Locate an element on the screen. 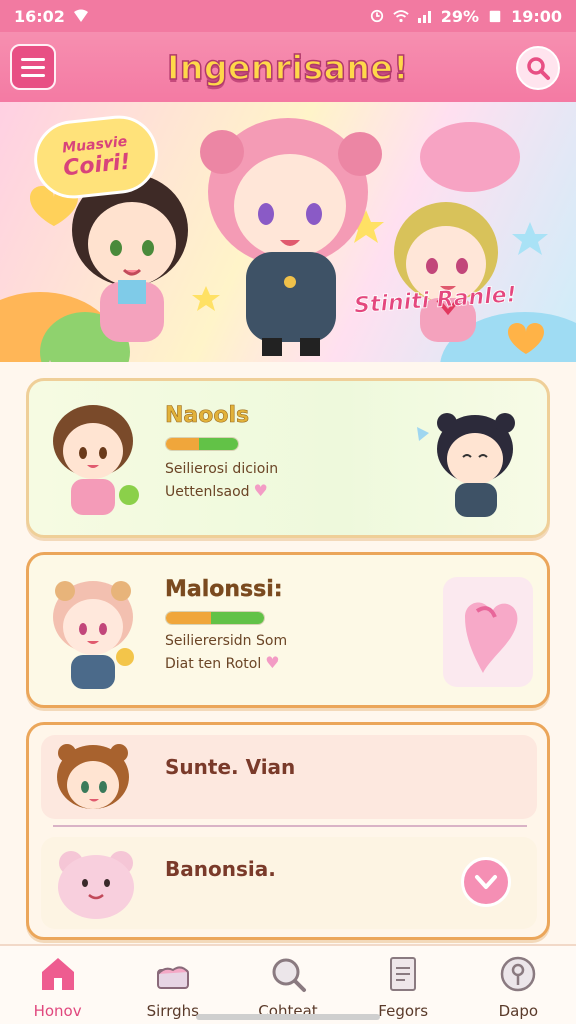 Image resolution: width=576 pixels, height=1024 pixels. sticker-panel is located at coordinates (488, 632).